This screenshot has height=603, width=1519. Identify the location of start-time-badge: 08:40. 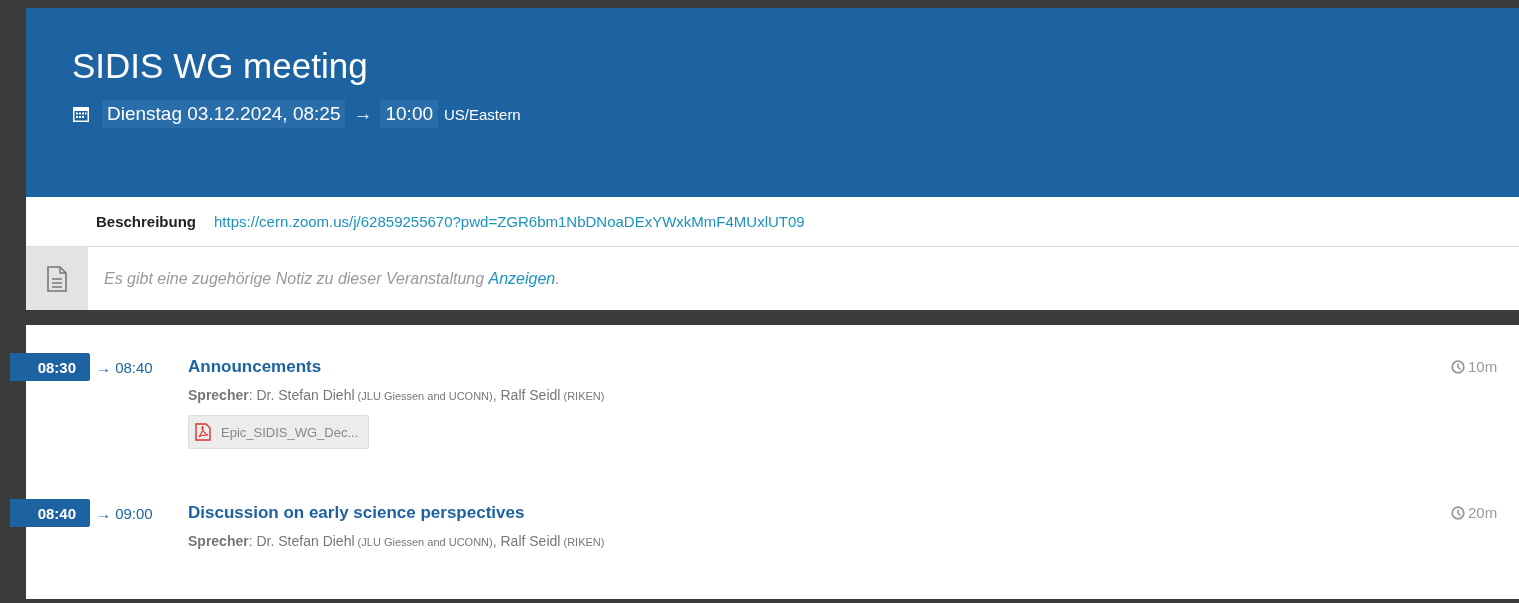
(50, 513).